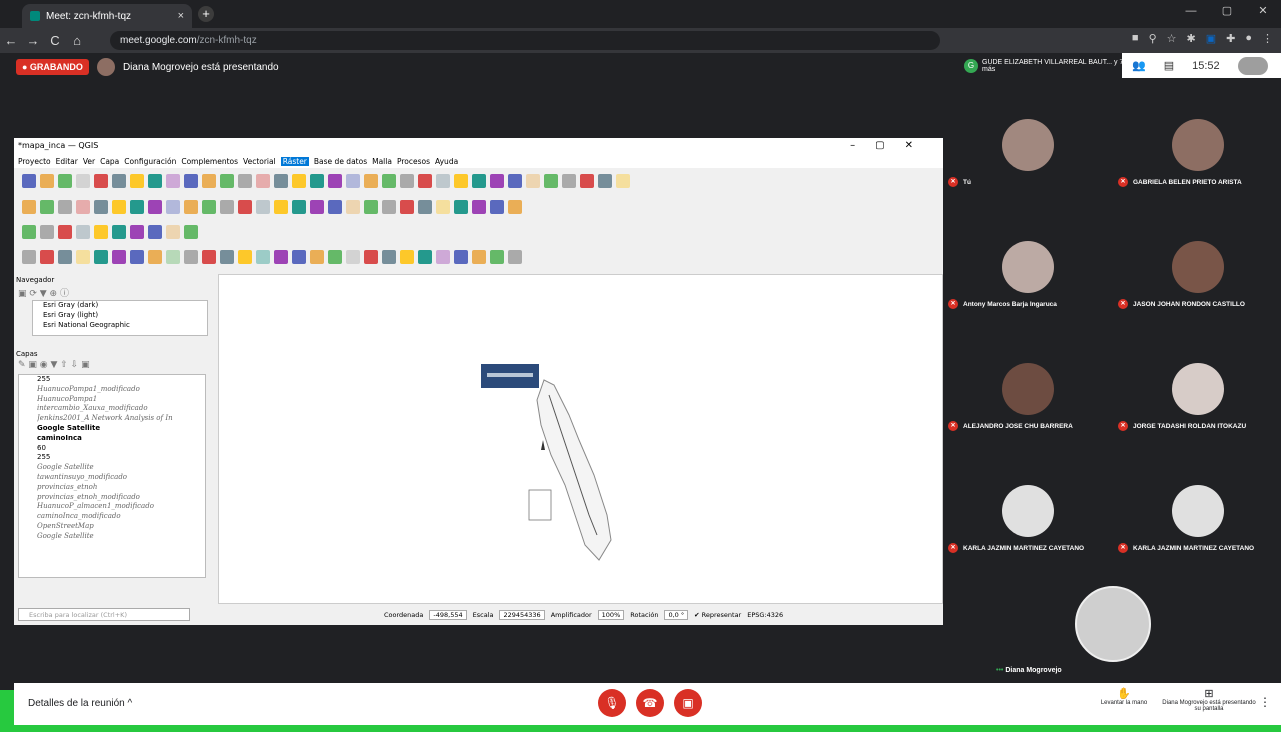  What do you see at coordinates (1263, 12) in the screenshot?
I see `close-window-icon: ✕` at bounding box center [1263, 12].